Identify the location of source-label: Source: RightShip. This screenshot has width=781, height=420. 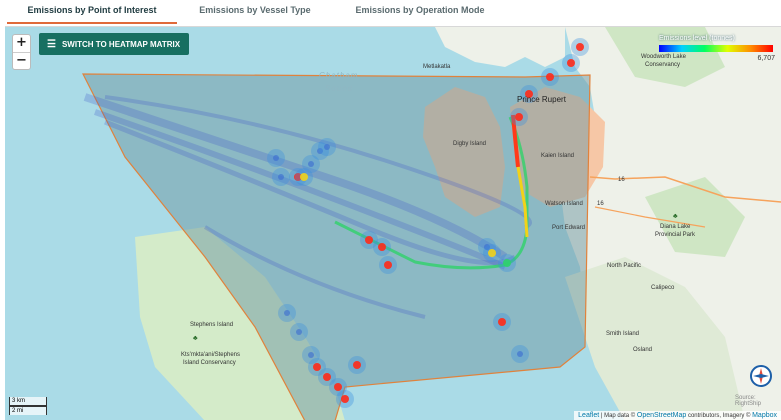
(748, 401).